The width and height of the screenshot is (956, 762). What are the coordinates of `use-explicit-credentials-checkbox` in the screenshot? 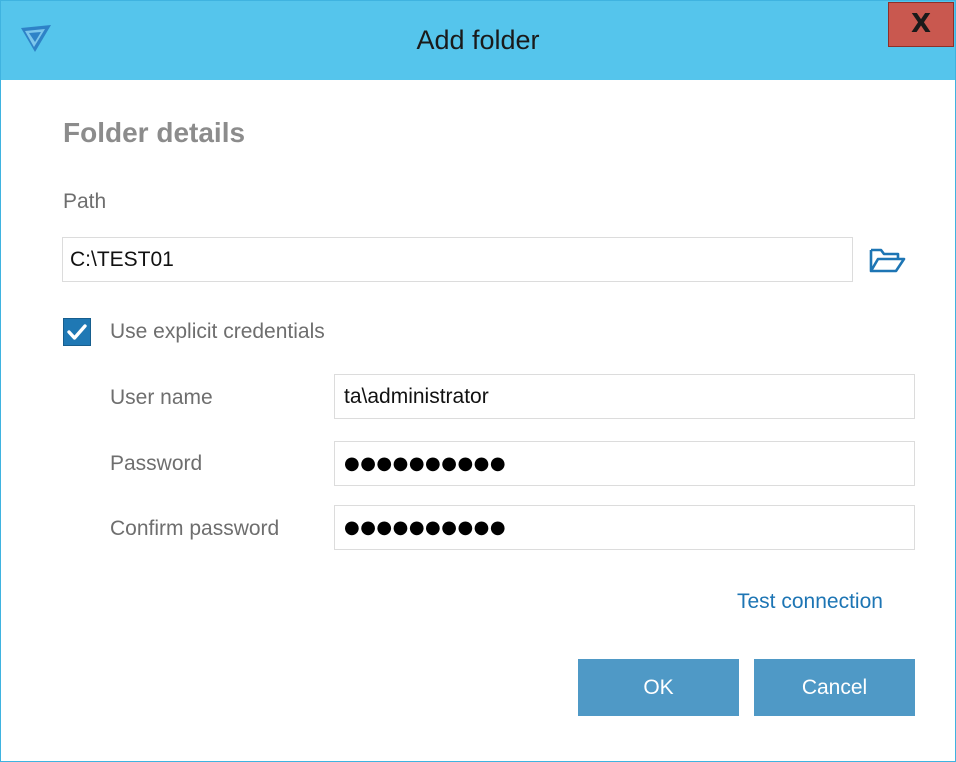 It's located at (77, 332).